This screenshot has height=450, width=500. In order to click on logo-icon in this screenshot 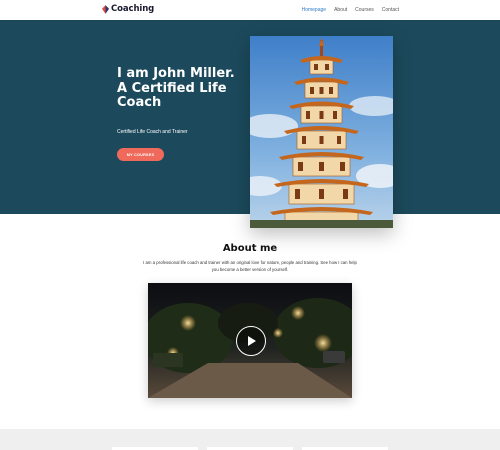, I will do `click(105, 9)`.